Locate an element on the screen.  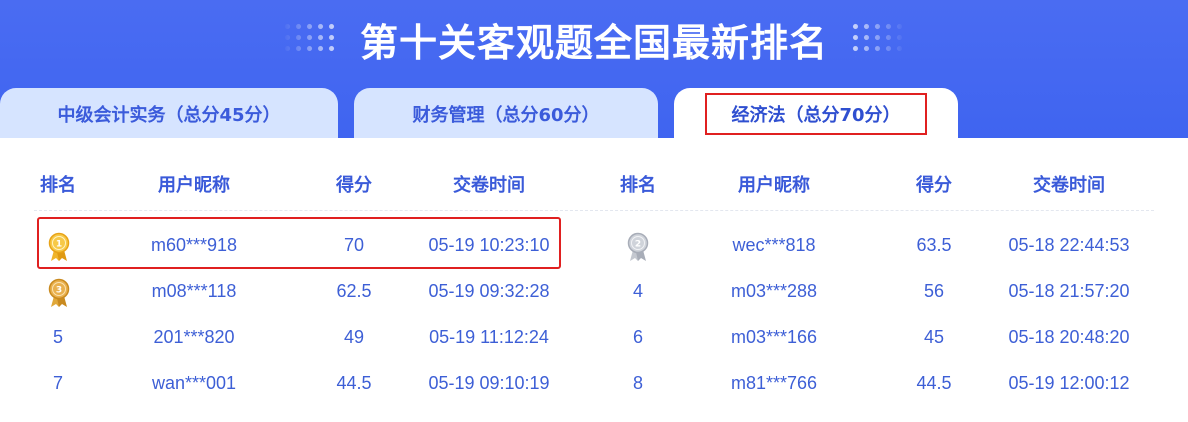
tab-label: 中级会计实务（总分45分） is located at coordinates (169, 115).